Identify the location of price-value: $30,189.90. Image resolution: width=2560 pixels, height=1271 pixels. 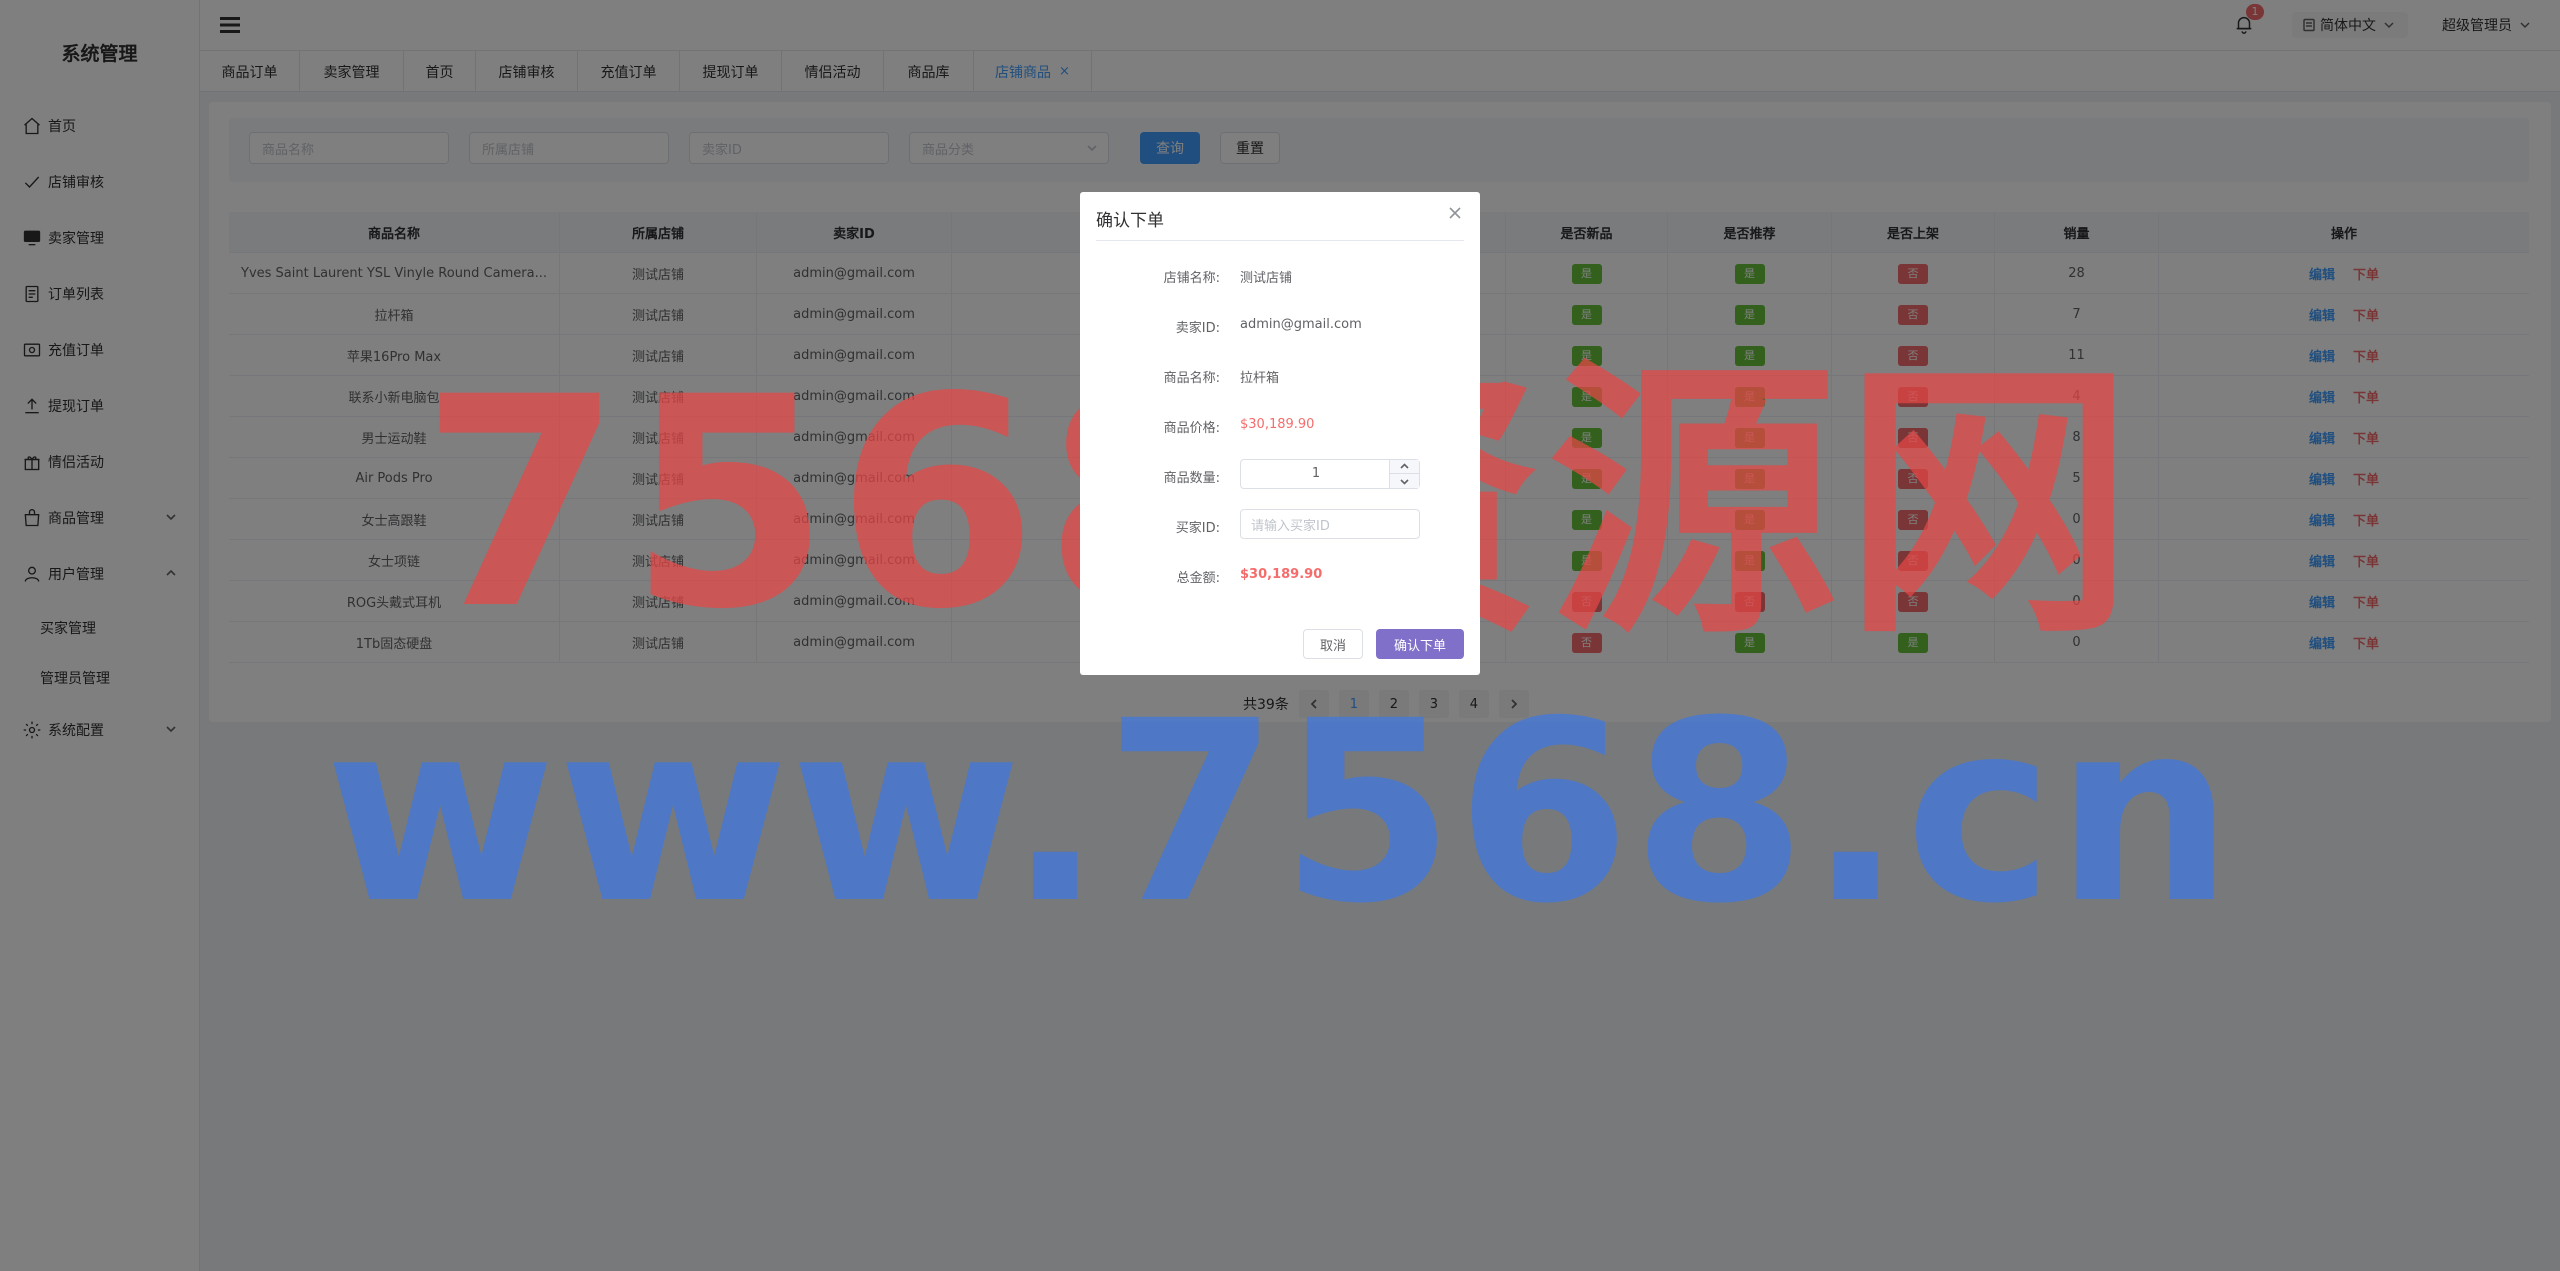
(1277, 424).